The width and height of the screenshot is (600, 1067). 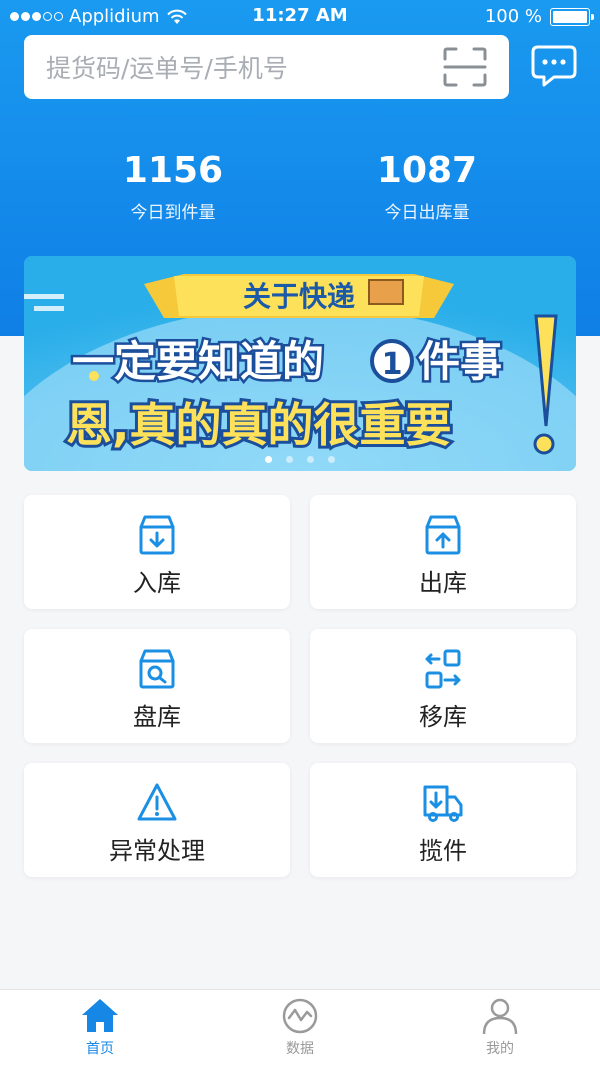 What do you see at coordinates (173, 213) in the screenshot?
I see `stat-label: 今日到件量` at bounding box center [173, 213].